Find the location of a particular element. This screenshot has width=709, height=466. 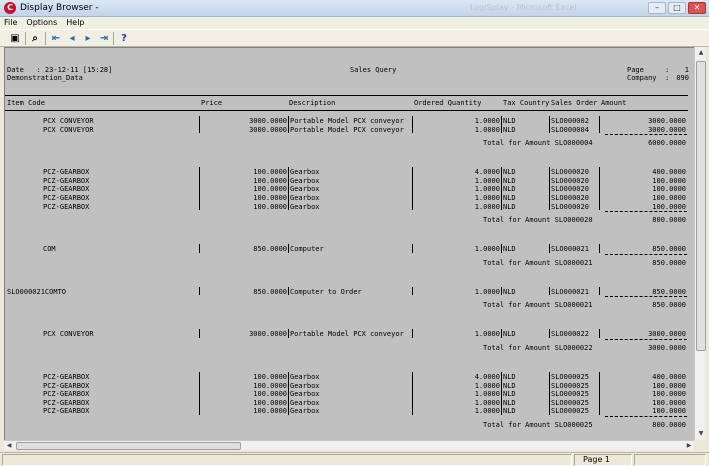

column-header-ordered-quantity: Ordered Quantity is located at coordinates (448, 103).